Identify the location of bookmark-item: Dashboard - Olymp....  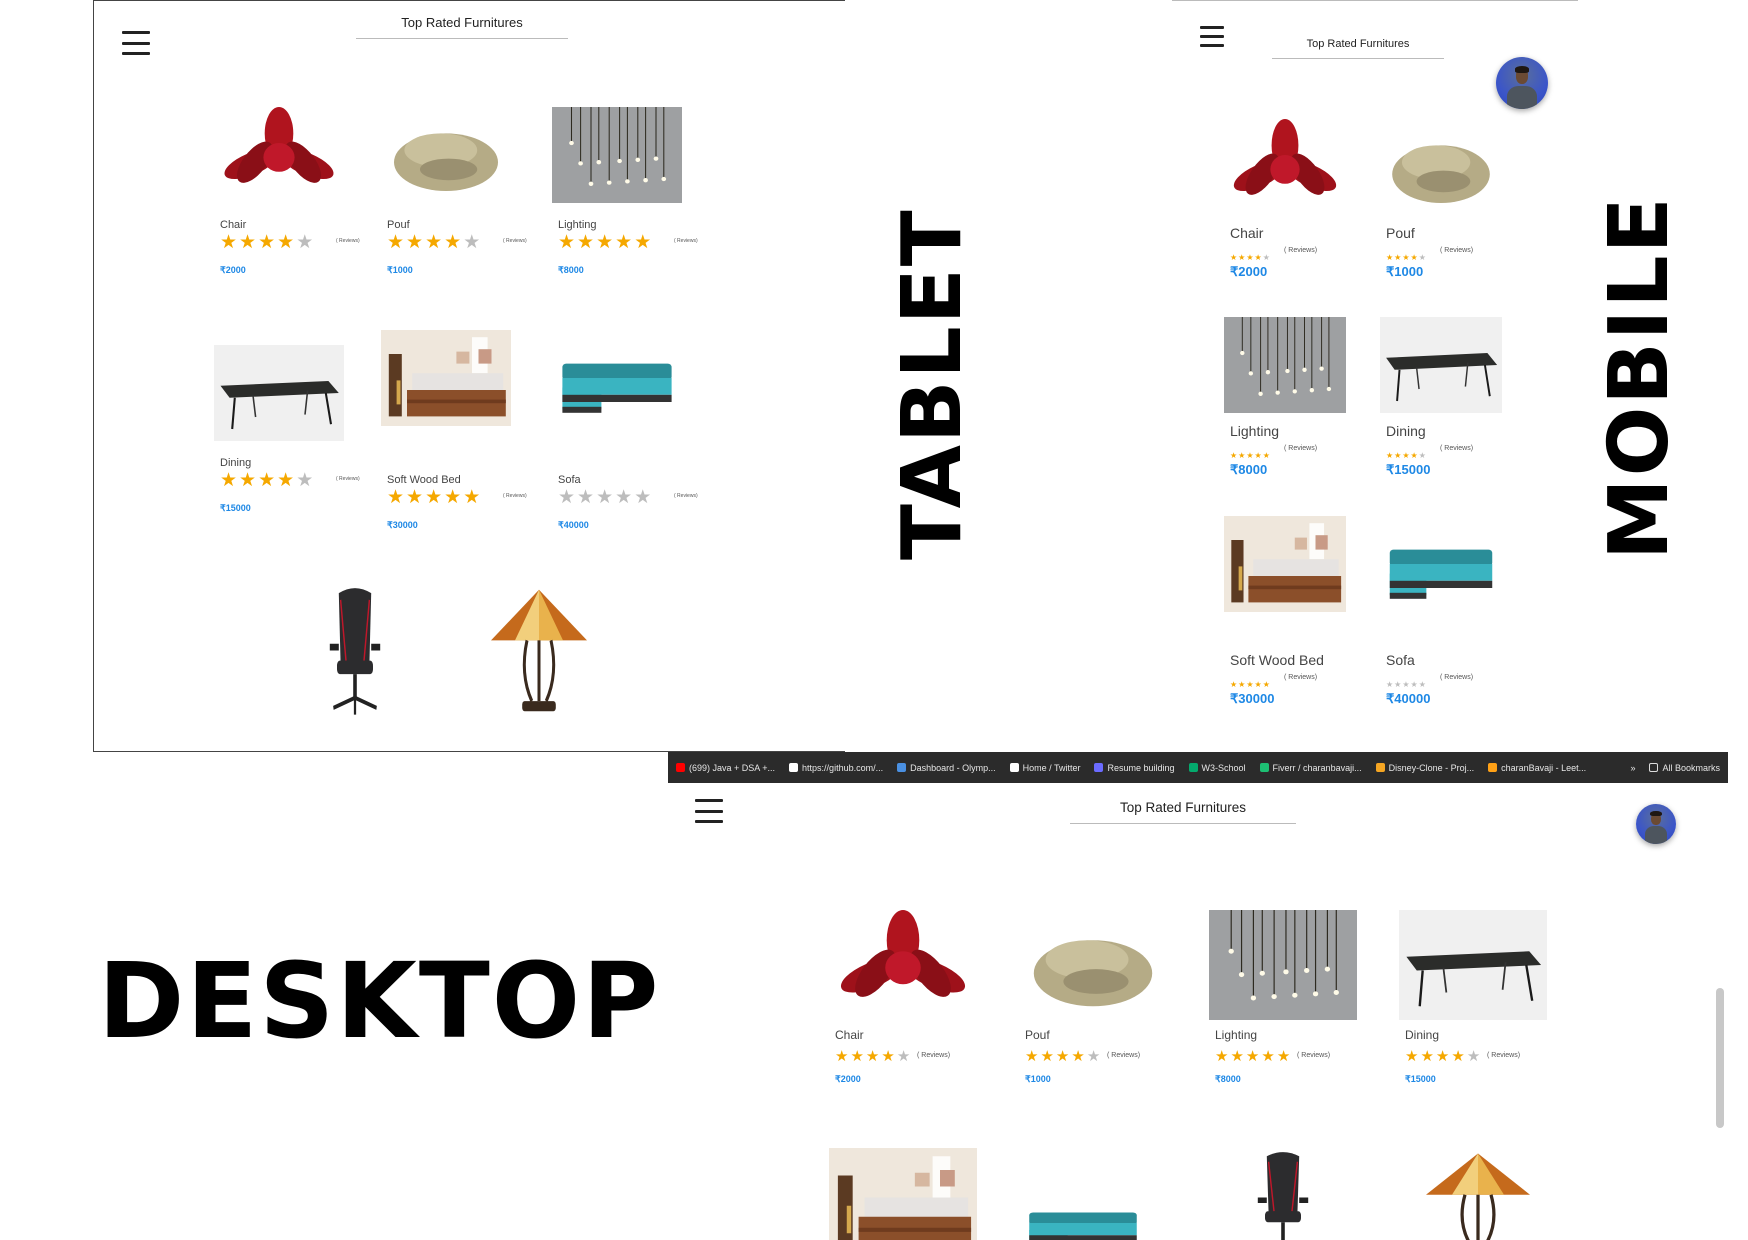
(946, 768).